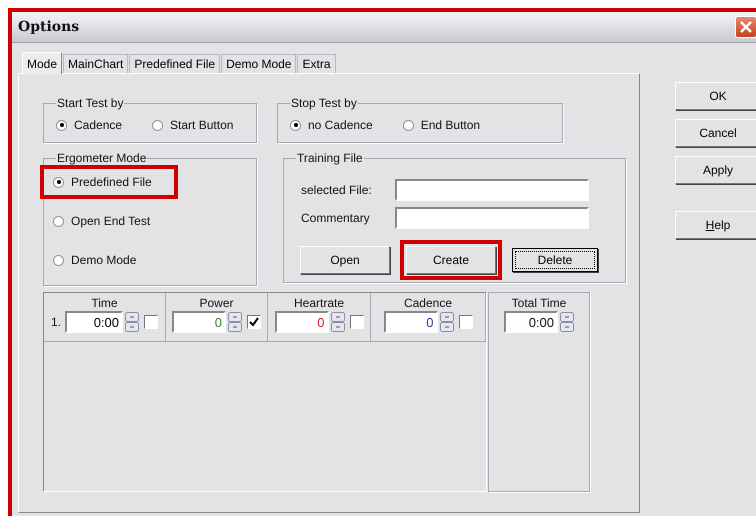 Image resolution: width=756 pixels, height=516 pixels. I want to click on dialog-button: Cancel, so click(715, 133).